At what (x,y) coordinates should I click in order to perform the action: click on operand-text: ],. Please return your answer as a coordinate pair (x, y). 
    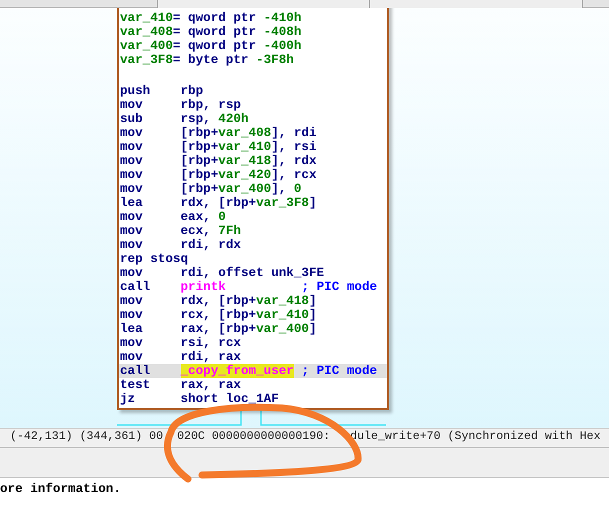
    Looking at the image, I should click on (279, 189).